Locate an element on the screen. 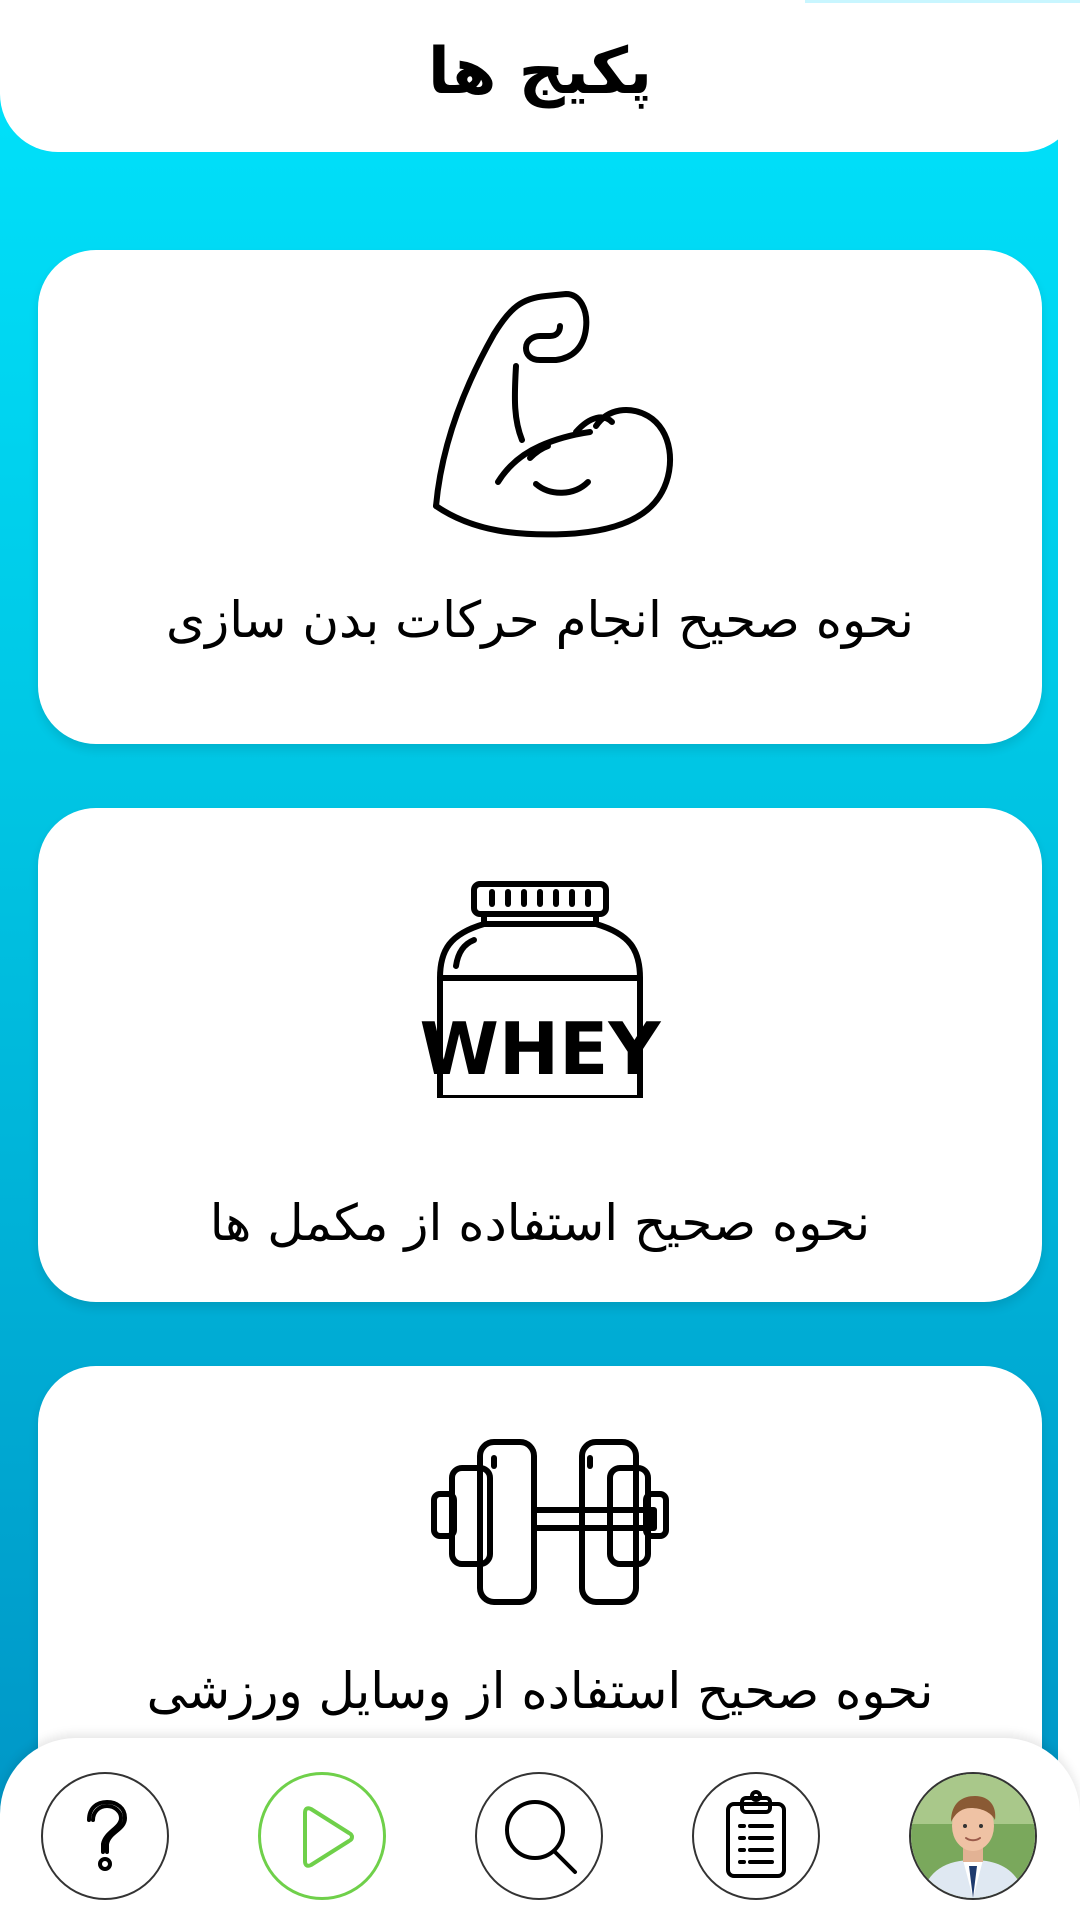  clipboard-icon is located at coordinates (756, 1834).